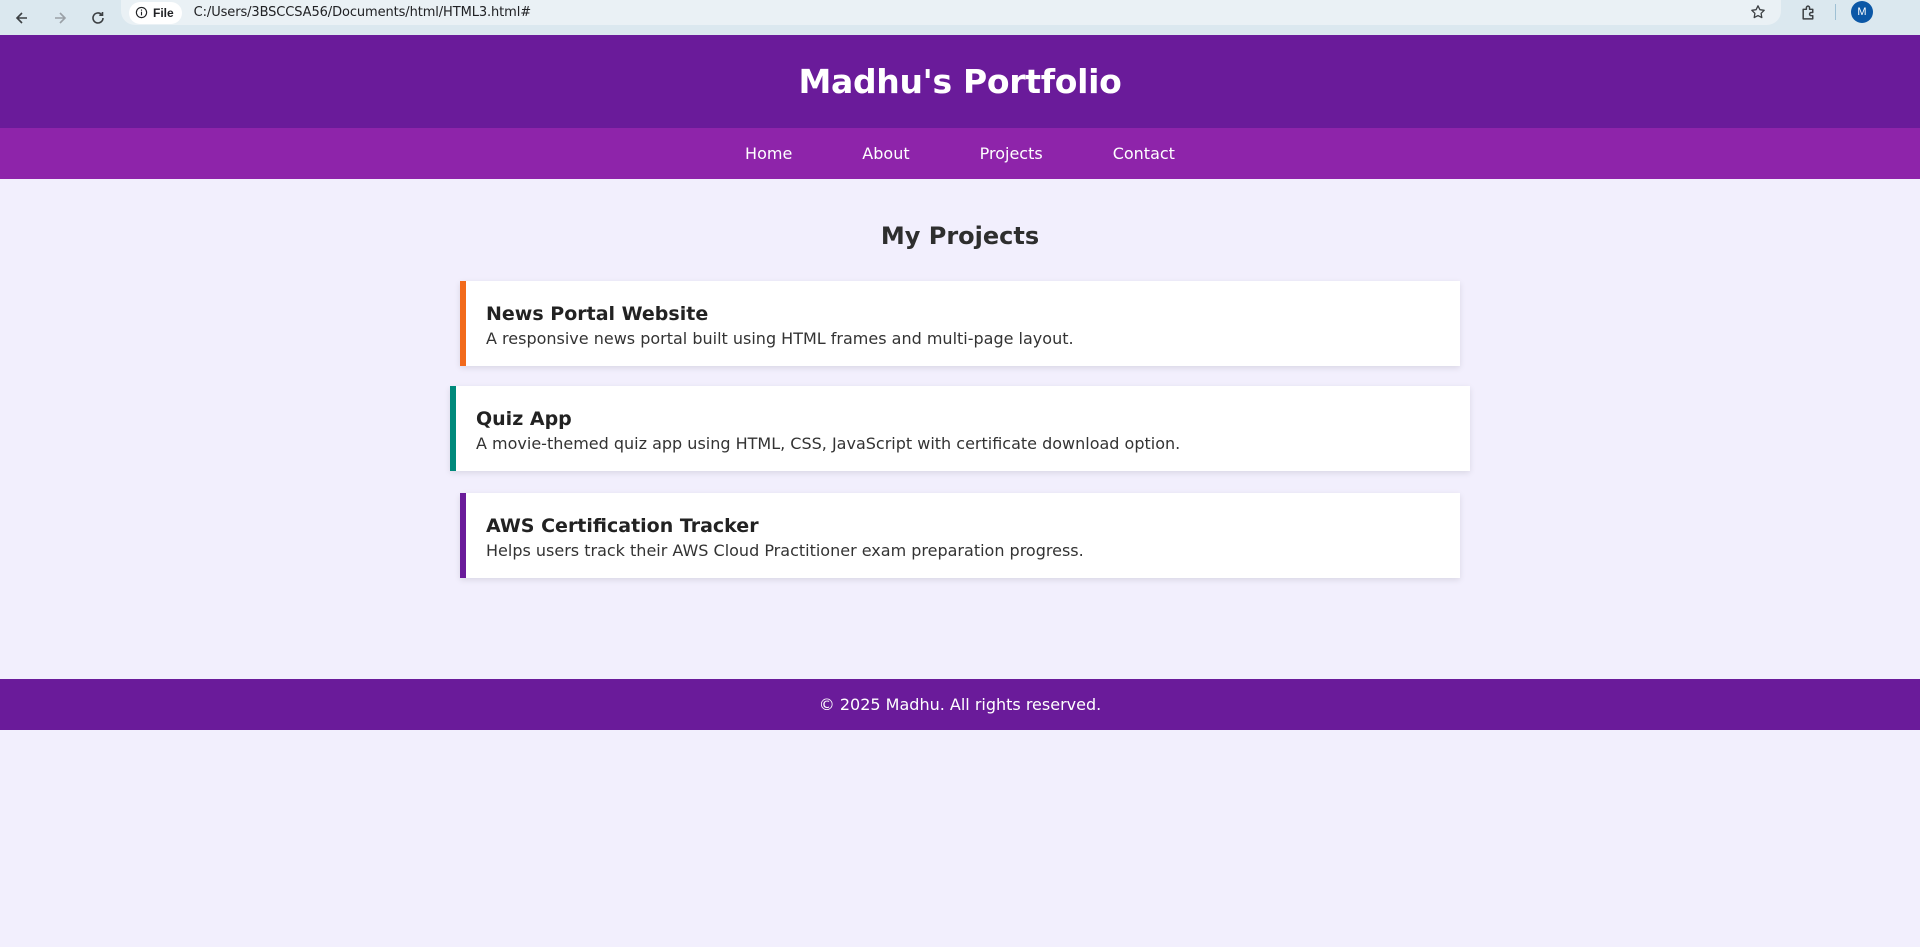  Describe the element at coordinates (768, 153) in the screenshot. I see `nav-link-home: Home` at that location.